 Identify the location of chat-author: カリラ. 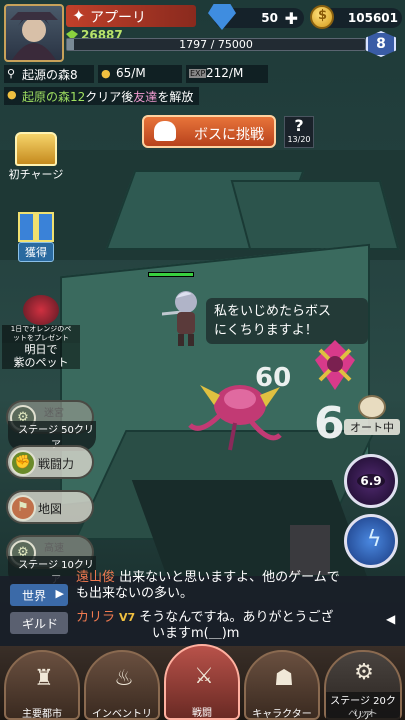
(96, 617).